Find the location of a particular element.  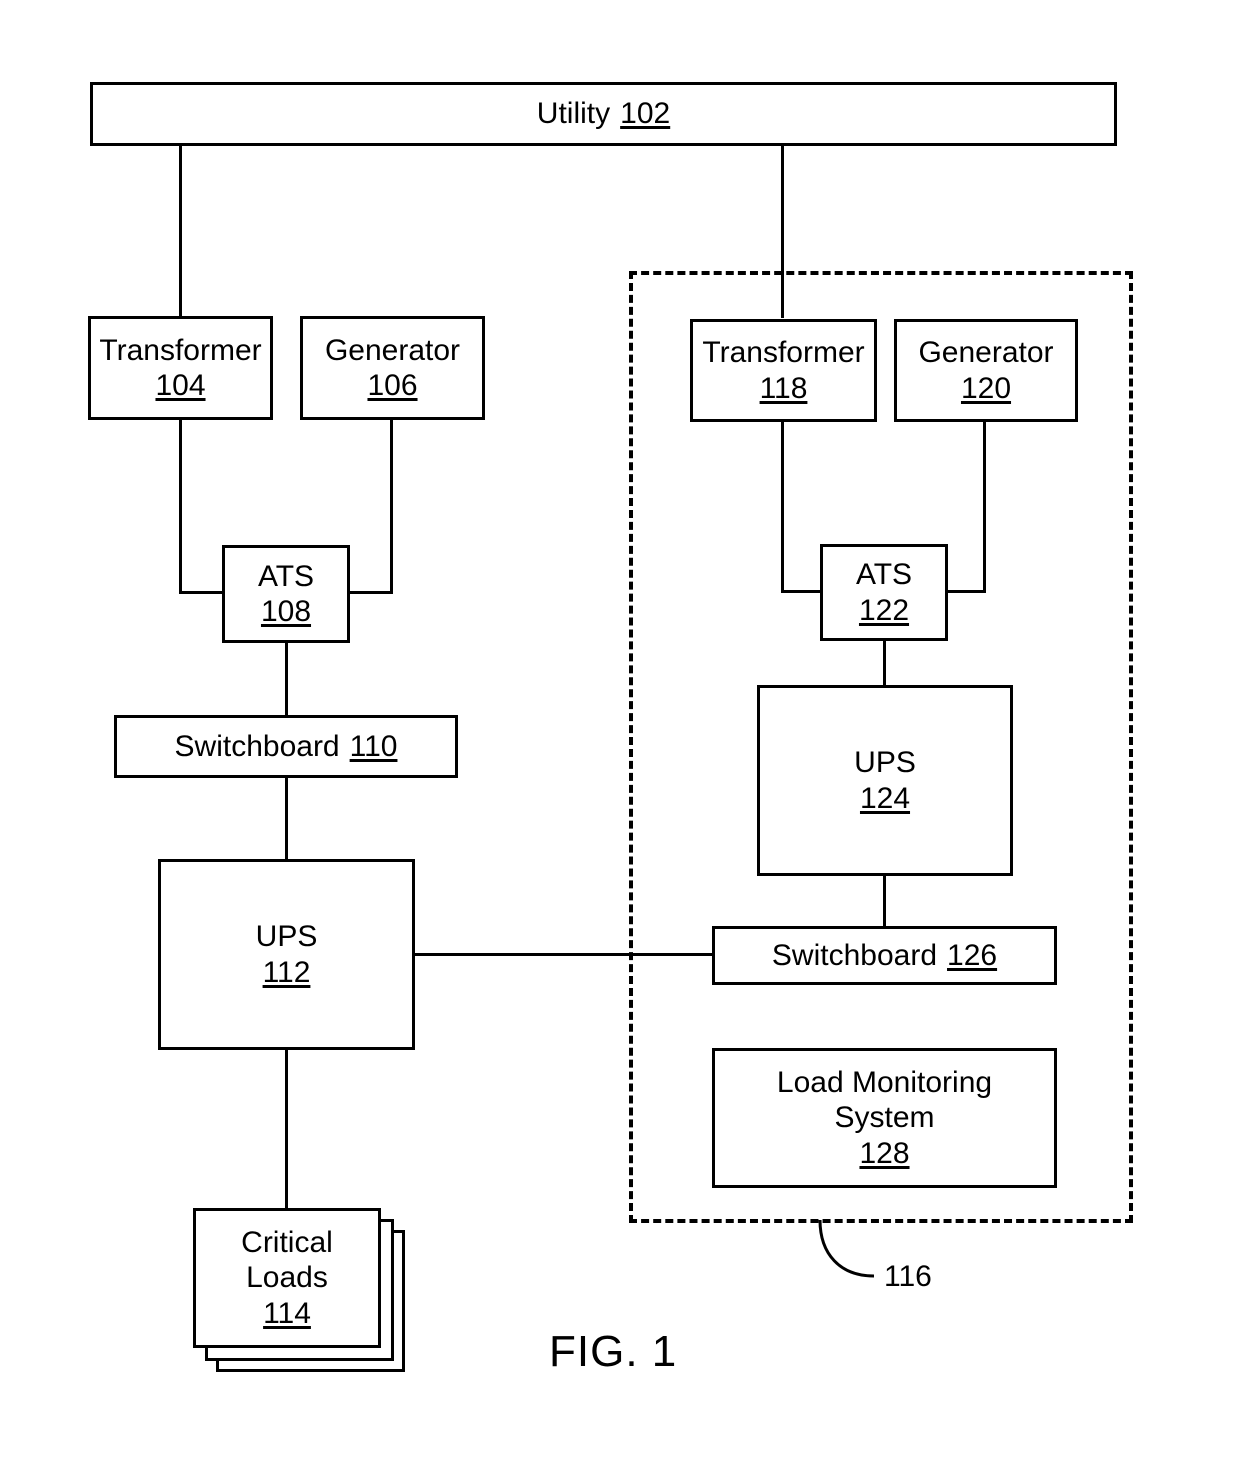

node-critical-loads-114: Critical Loads 114 is located at coordinates (287, 1278).